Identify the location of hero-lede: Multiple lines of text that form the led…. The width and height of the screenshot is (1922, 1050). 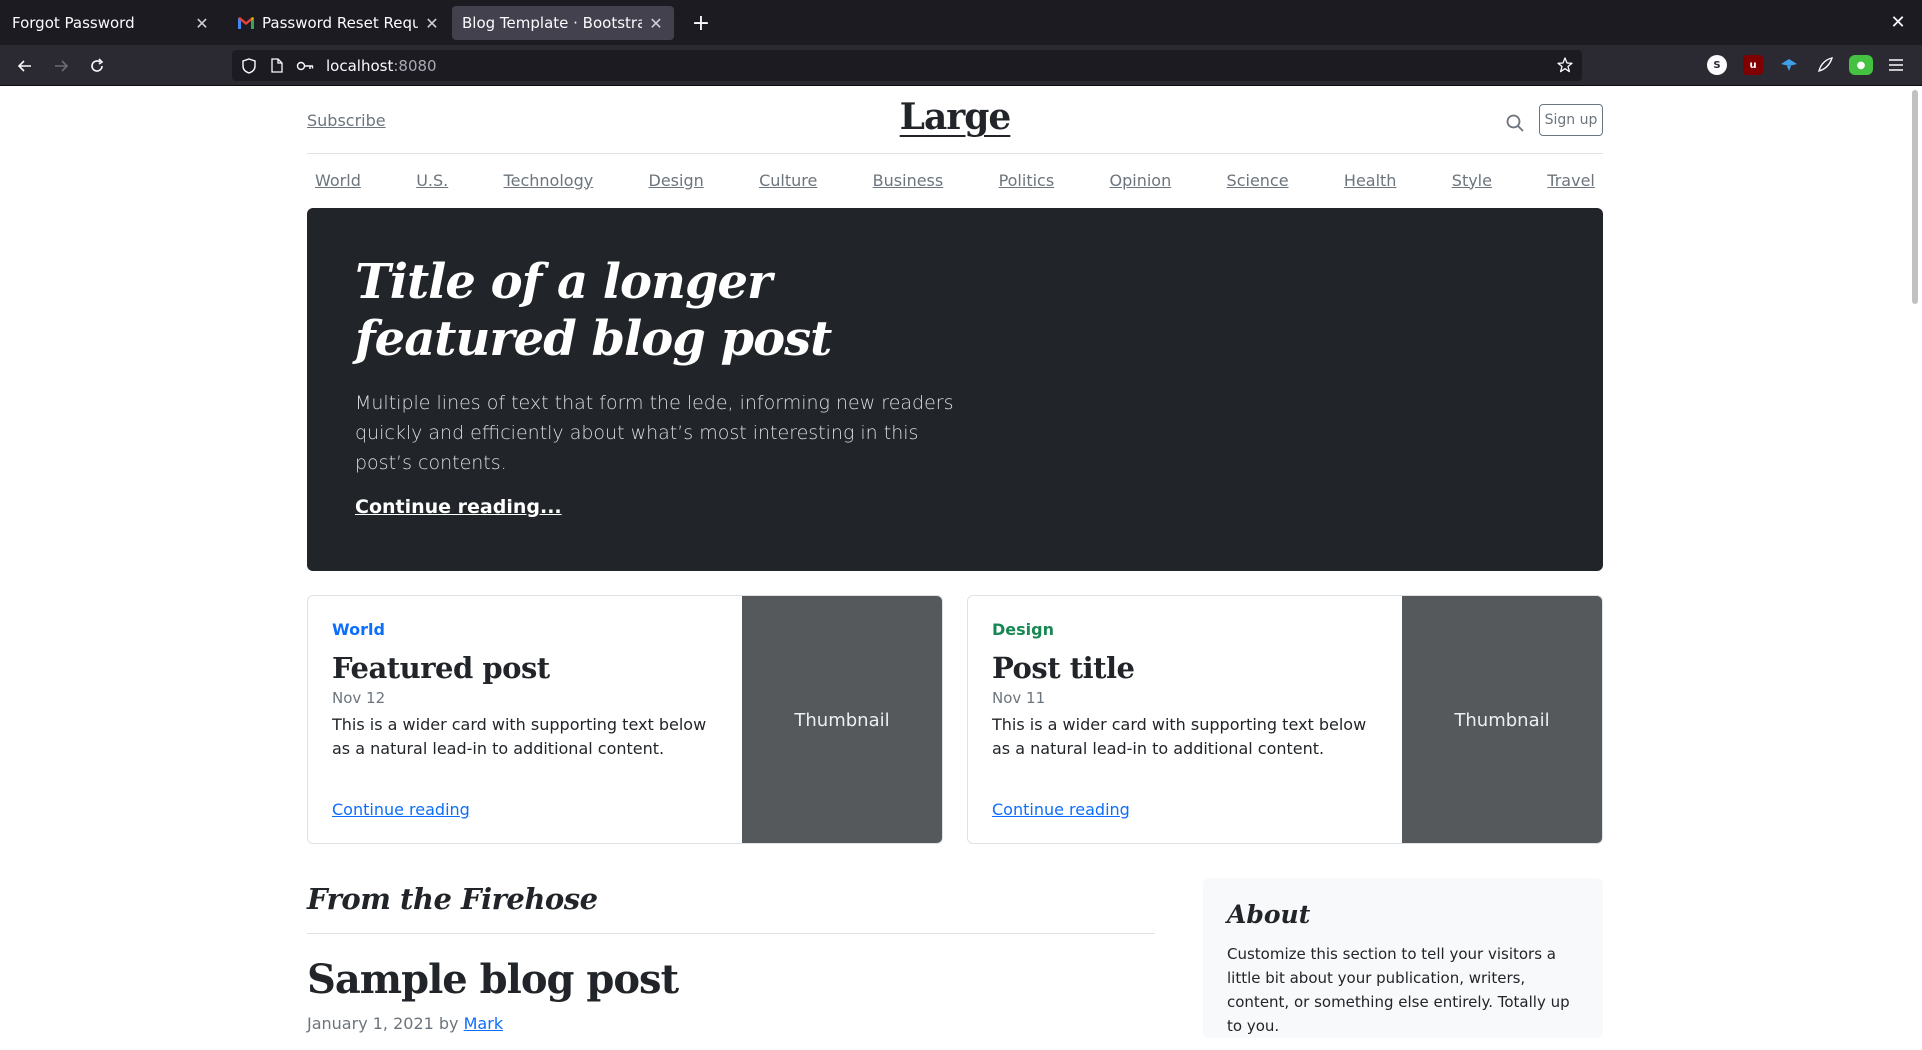
(654, 433).